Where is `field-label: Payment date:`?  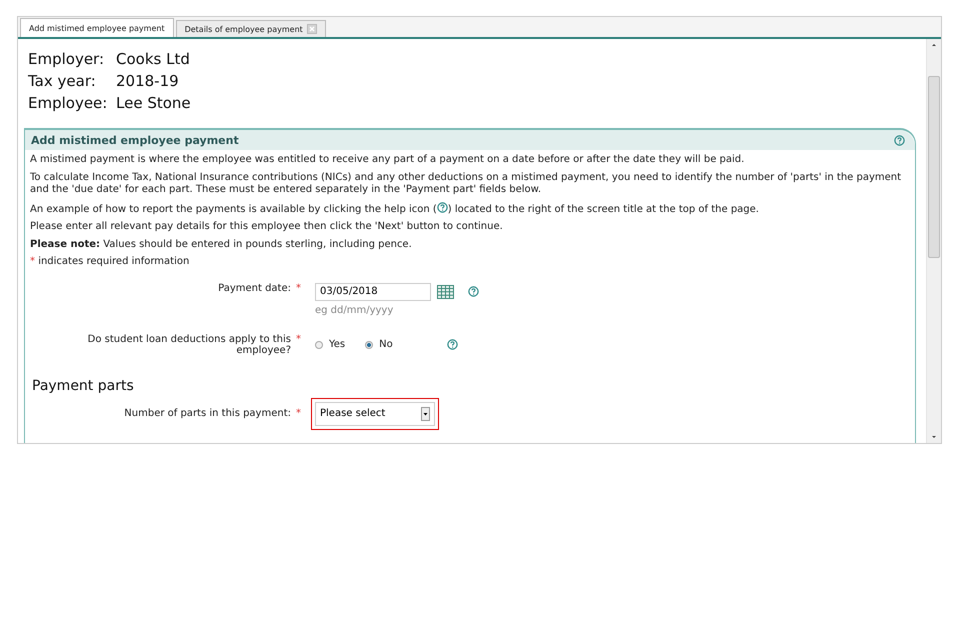
field-label: Payment date: is located at coordinates (254, 289).